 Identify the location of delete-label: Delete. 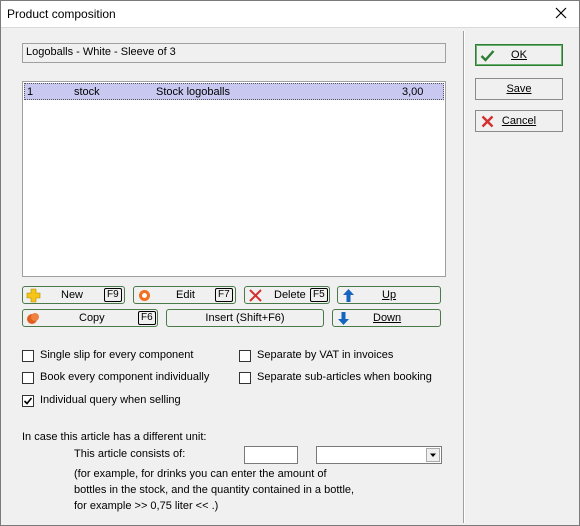
(290, 295).